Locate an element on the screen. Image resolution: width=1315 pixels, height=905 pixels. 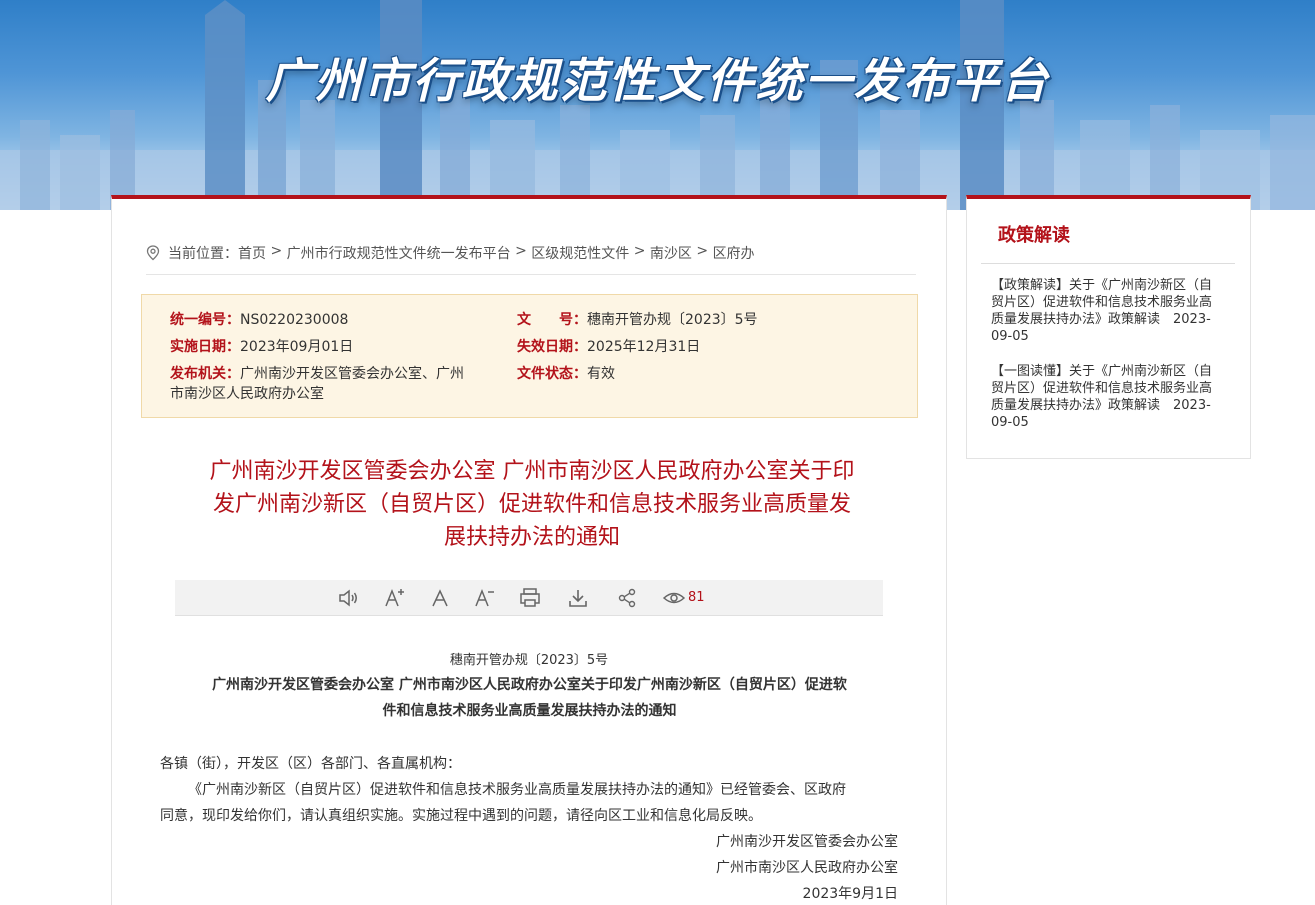
breadcrumb-item-nansha: 南沙区 is located at coordinates (671, 253).